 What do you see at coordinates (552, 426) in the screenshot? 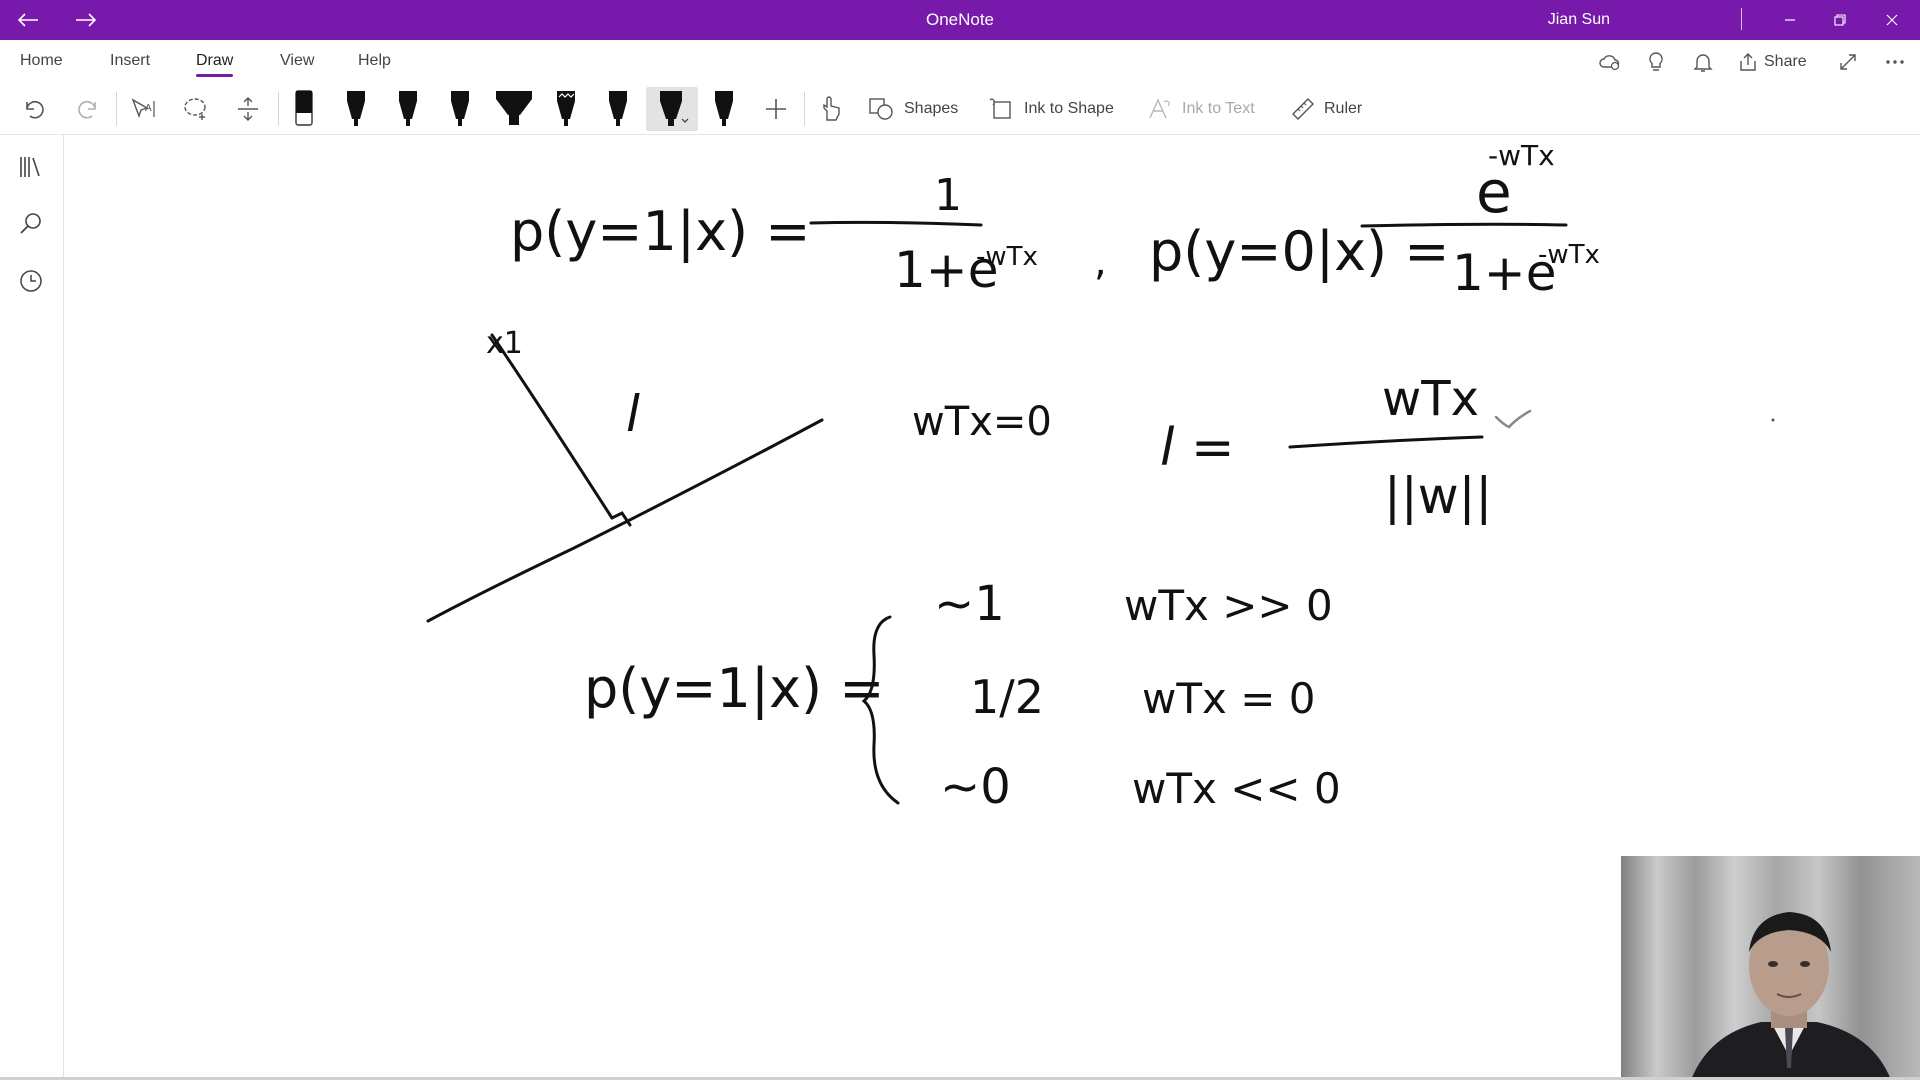
I see `distance-segment` at bounding box center [552, 426].